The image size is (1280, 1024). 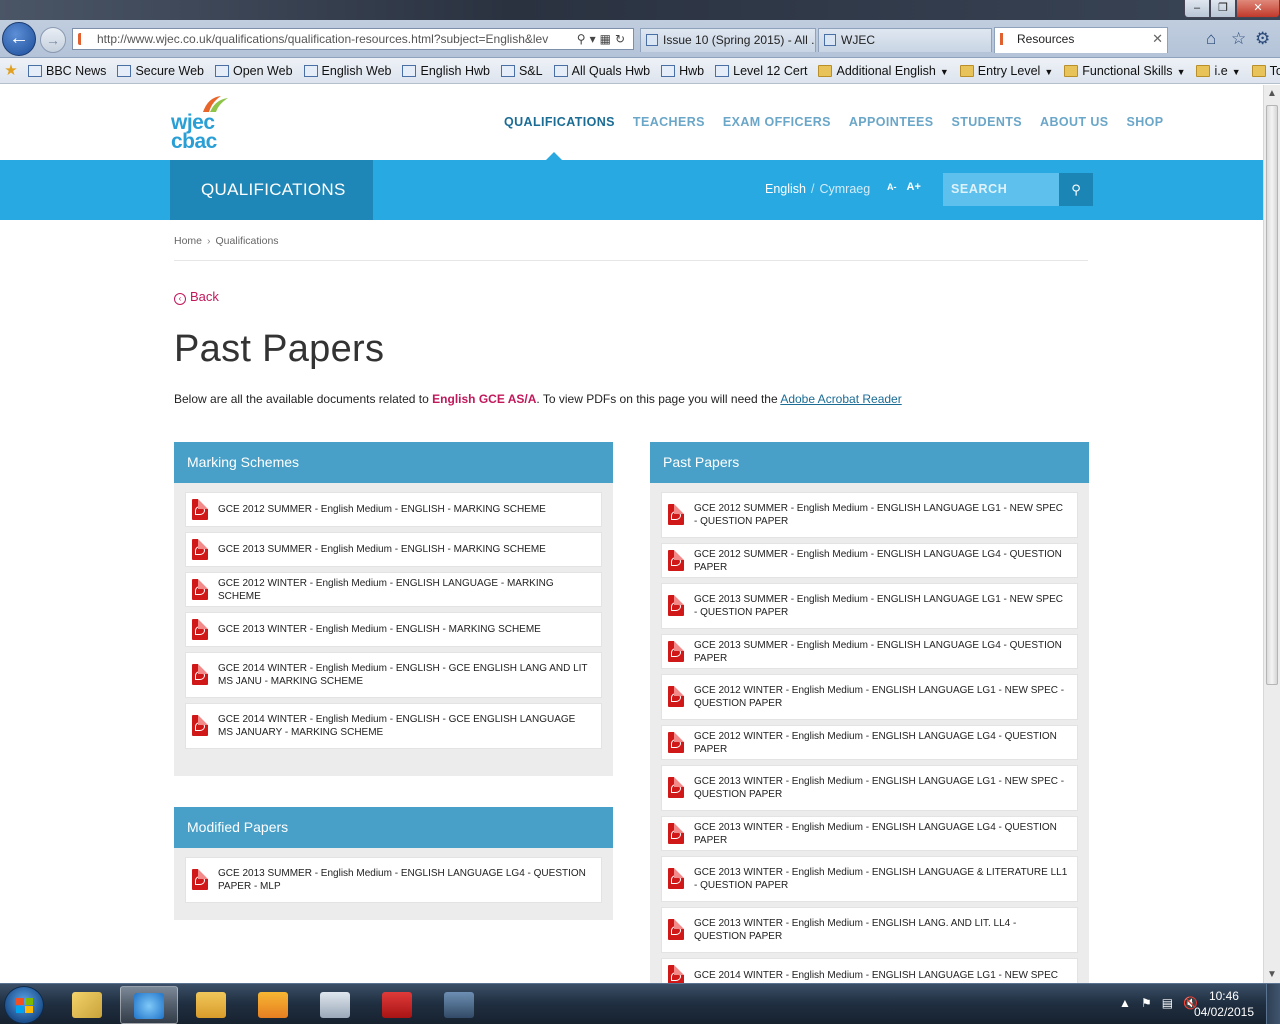 What do you see at coordinates (676, 788) in the screenshot?
I see `pdf-swirl` at bounding box center [676, 788].